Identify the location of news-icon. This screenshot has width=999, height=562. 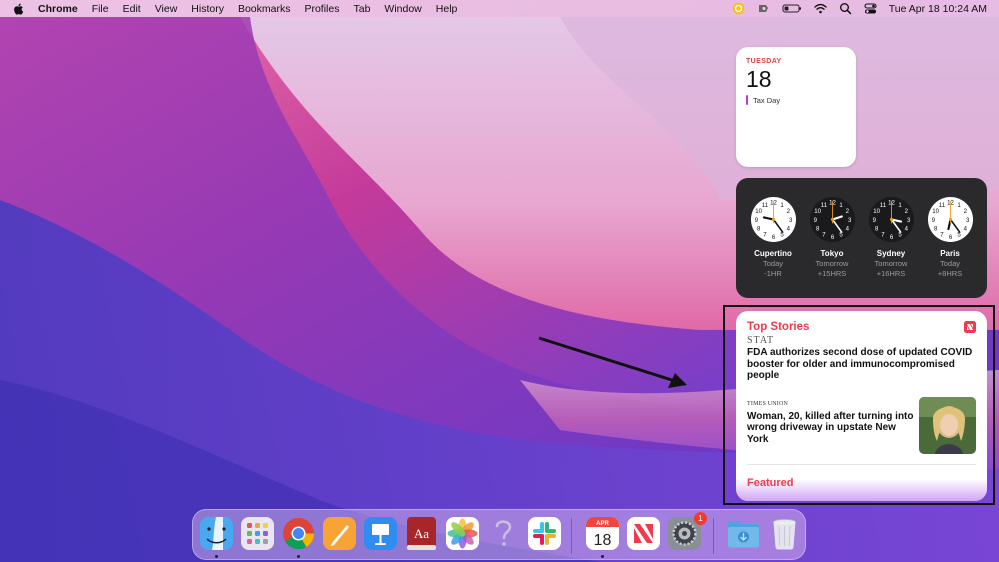
(643, 533).